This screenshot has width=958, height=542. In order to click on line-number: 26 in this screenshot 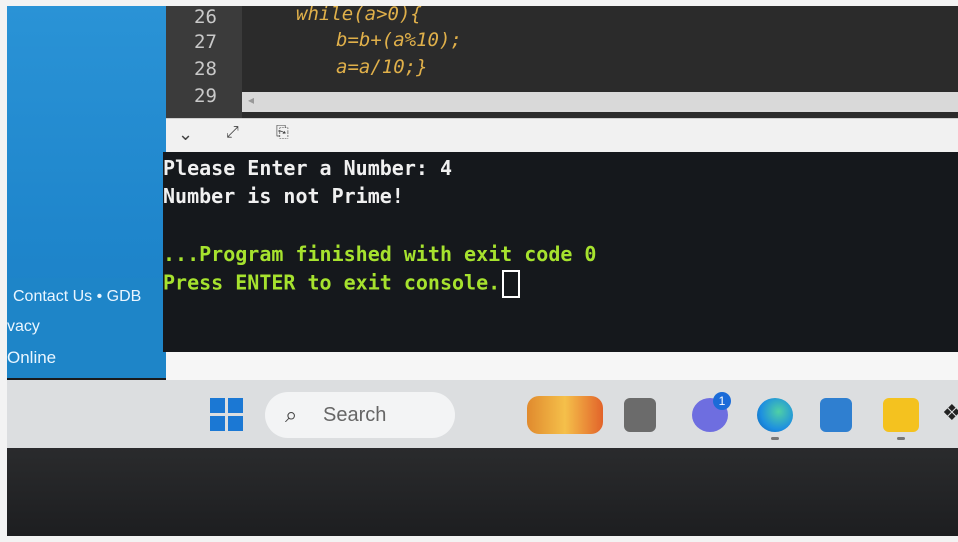, I will do `click(205, 17)`.